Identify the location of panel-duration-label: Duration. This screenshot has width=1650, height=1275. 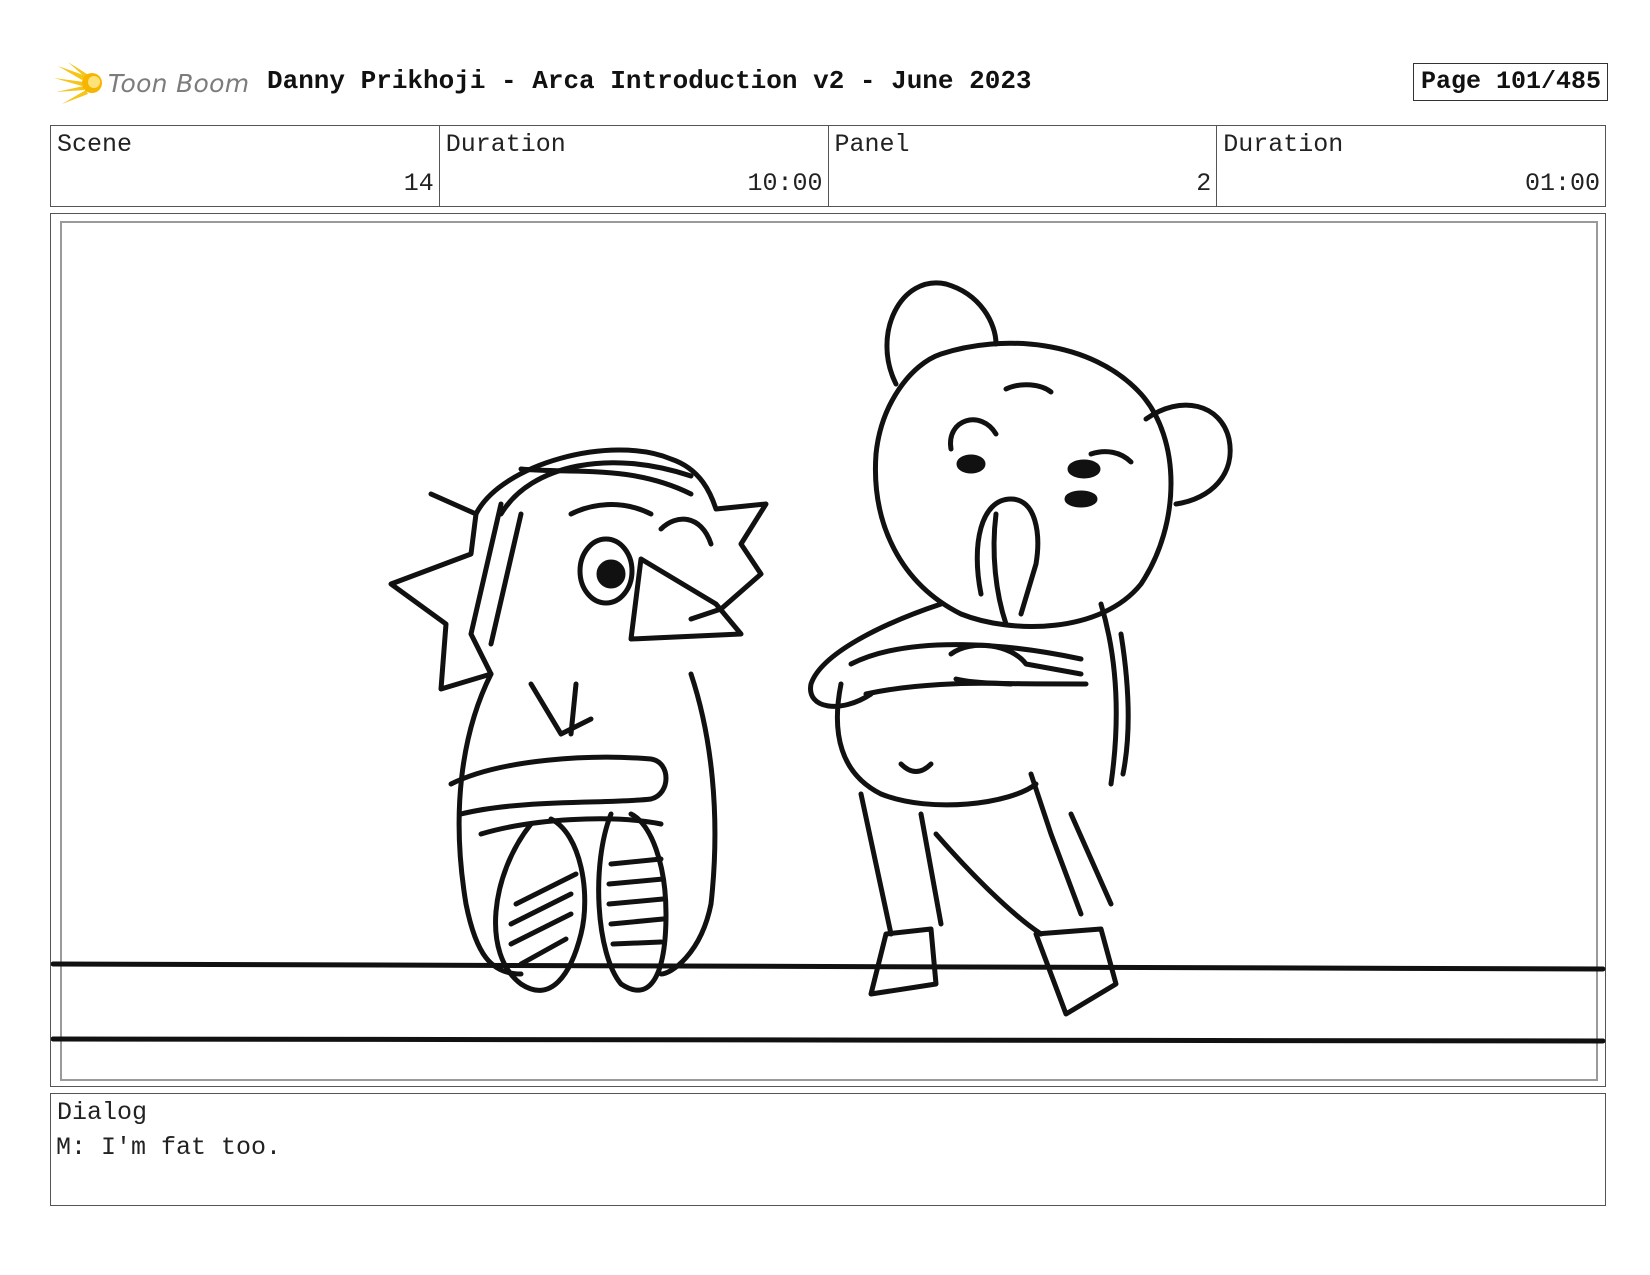
(1283, 144).